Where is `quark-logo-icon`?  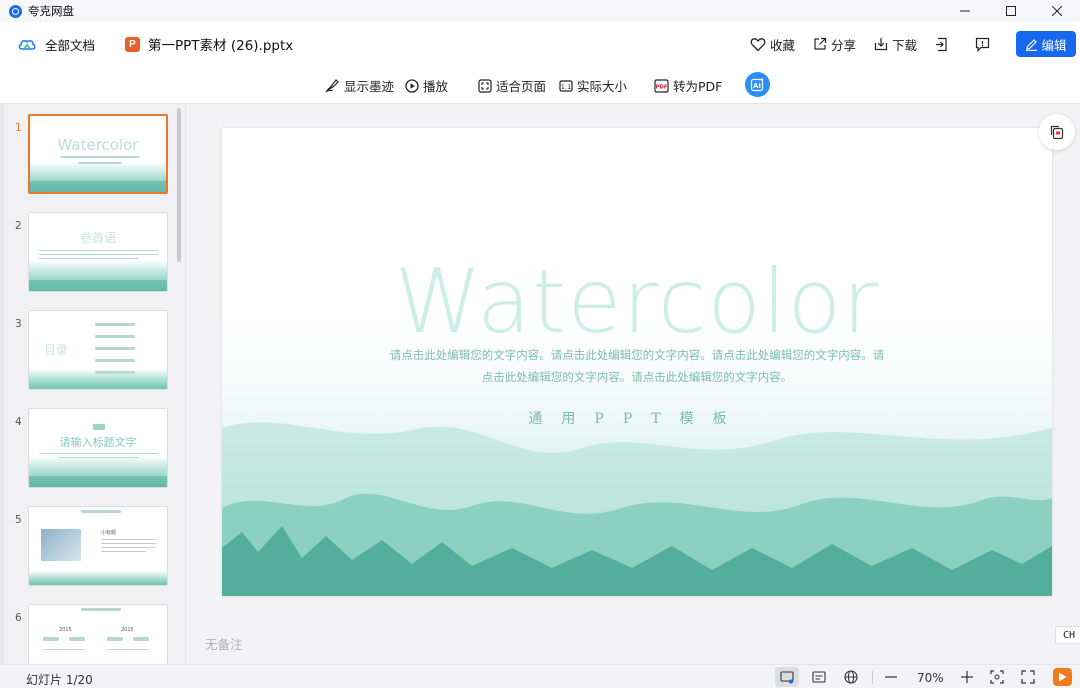 quark-logo-icon is located at coordinates (15, 11).